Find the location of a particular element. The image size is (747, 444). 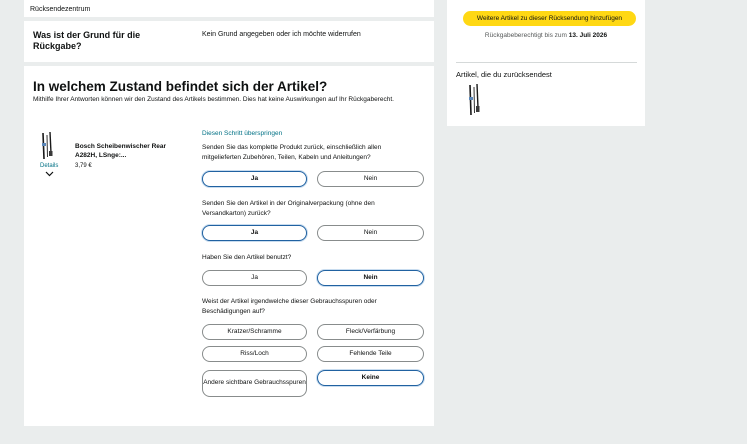

damage-missing-parts-button: Fehlende Teile is located at coordinates (370, 354).